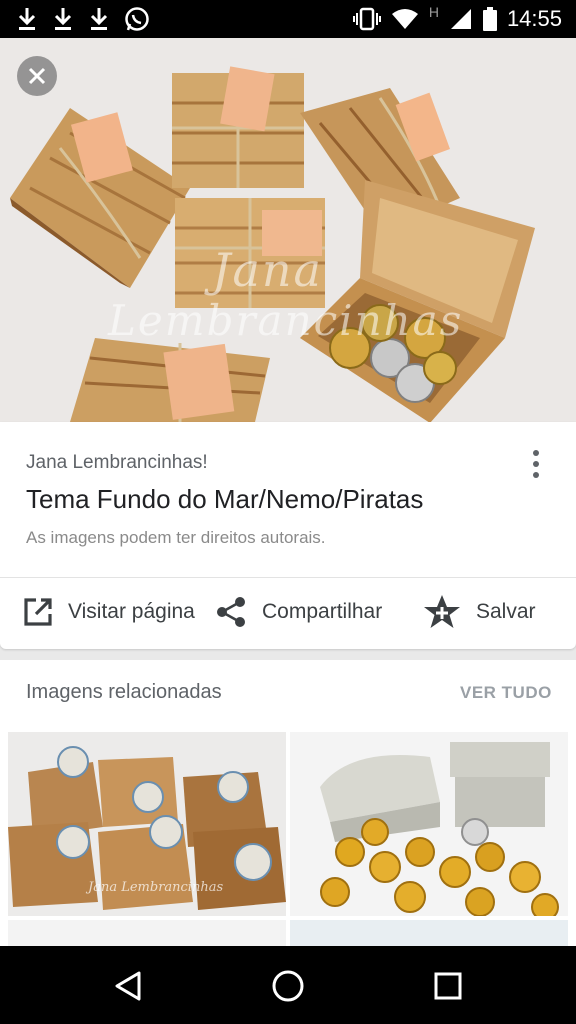 This screenshot has height=1024, width=576. I want to click on recents-button, so click(448, 986).